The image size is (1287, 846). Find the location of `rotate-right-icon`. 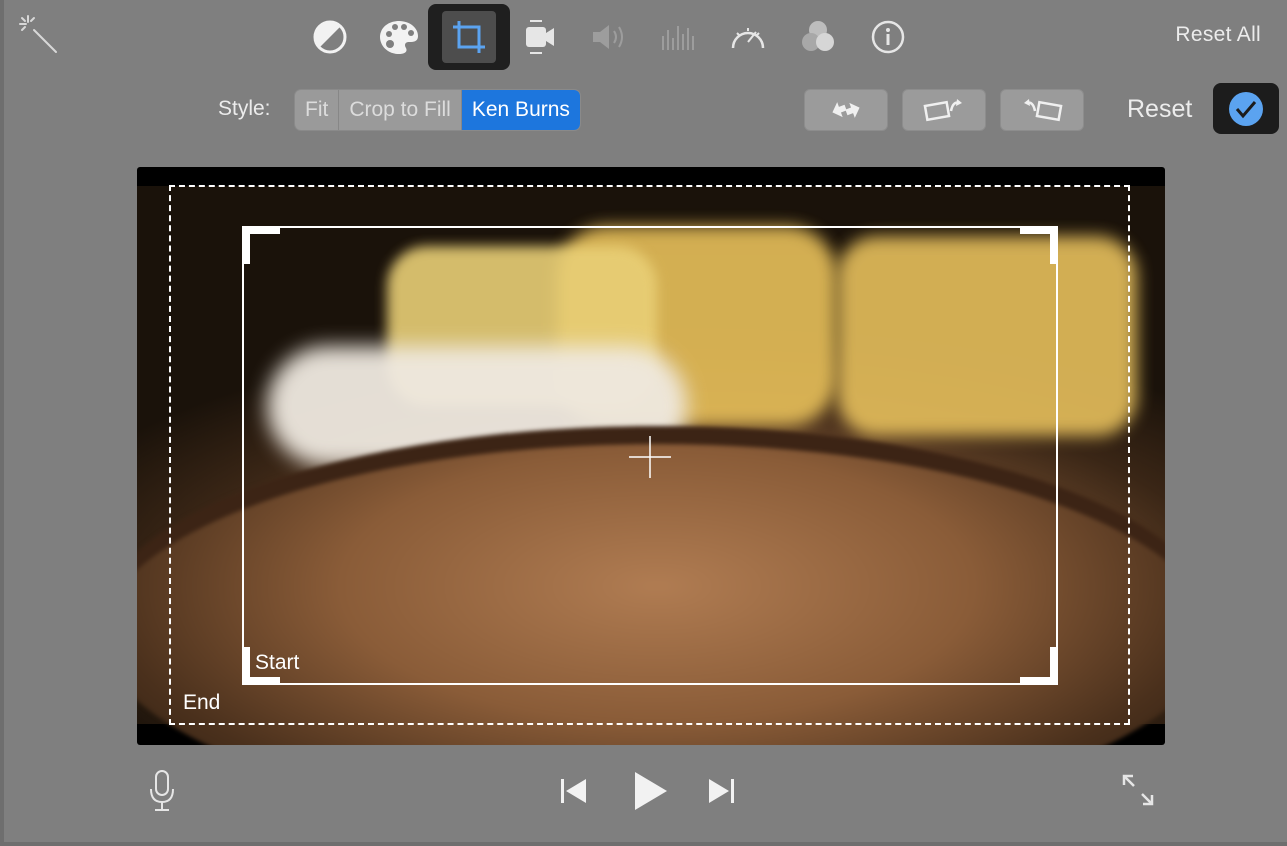

rotate-right-icon is located at coordinates (1043, 110).